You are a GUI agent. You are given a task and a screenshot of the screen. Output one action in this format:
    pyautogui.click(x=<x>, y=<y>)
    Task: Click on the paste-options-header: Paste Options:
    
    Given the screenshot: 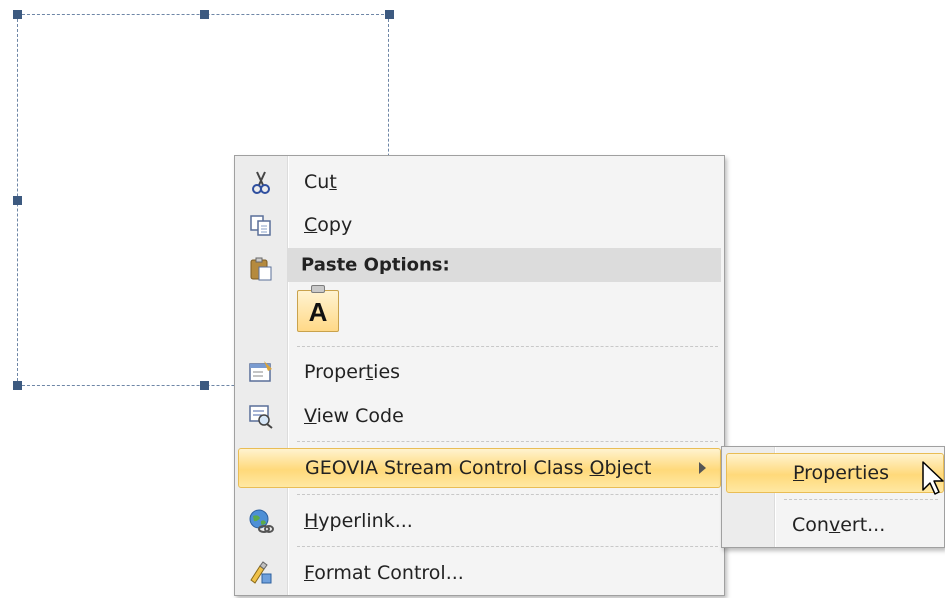 What is the action you would take?
    pyautogui.click(x=504, y=265)
    